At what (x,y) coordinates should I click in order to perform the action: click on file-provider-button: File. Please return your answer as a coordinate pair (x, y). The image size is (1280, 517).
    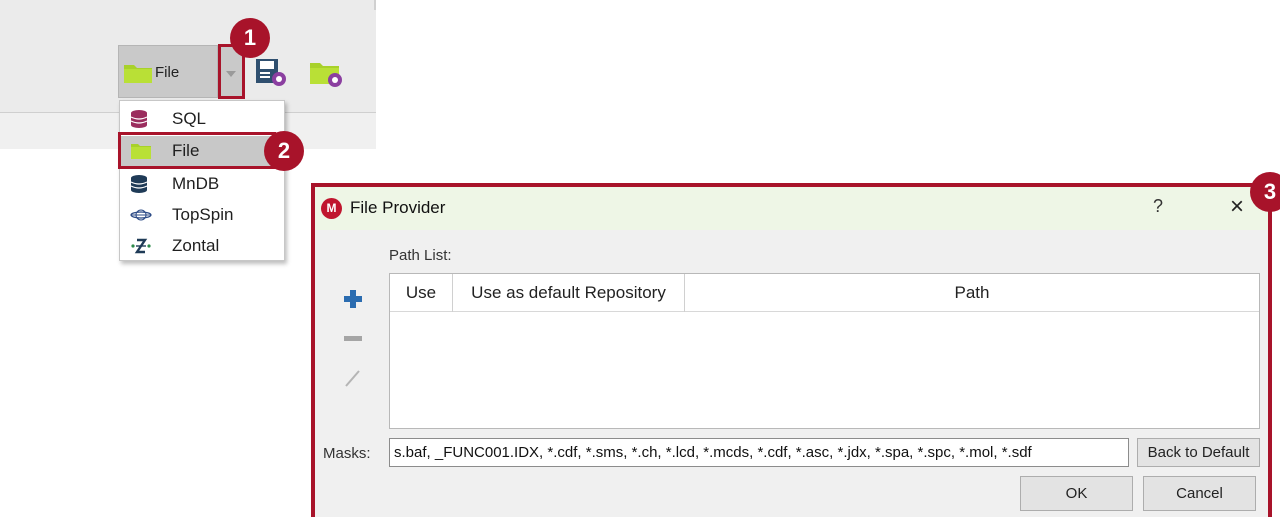
    Looking at the image, I should click on (168, 71).